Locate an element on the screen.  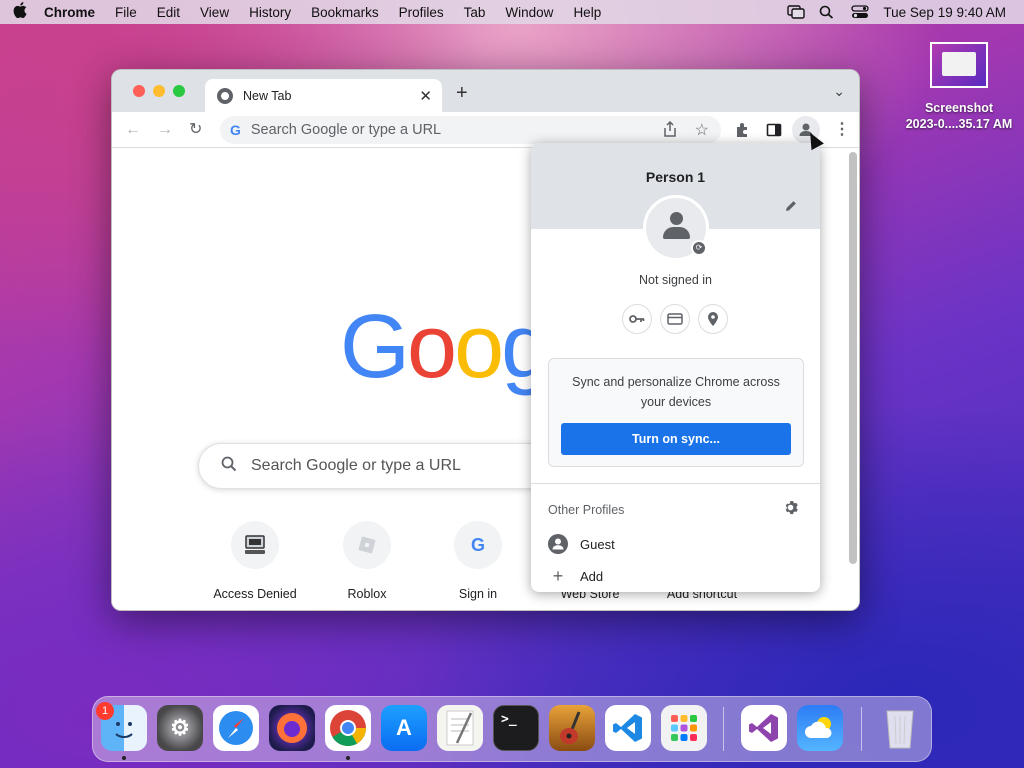
add-plus-icon: + is located at coordinates (558, 575).